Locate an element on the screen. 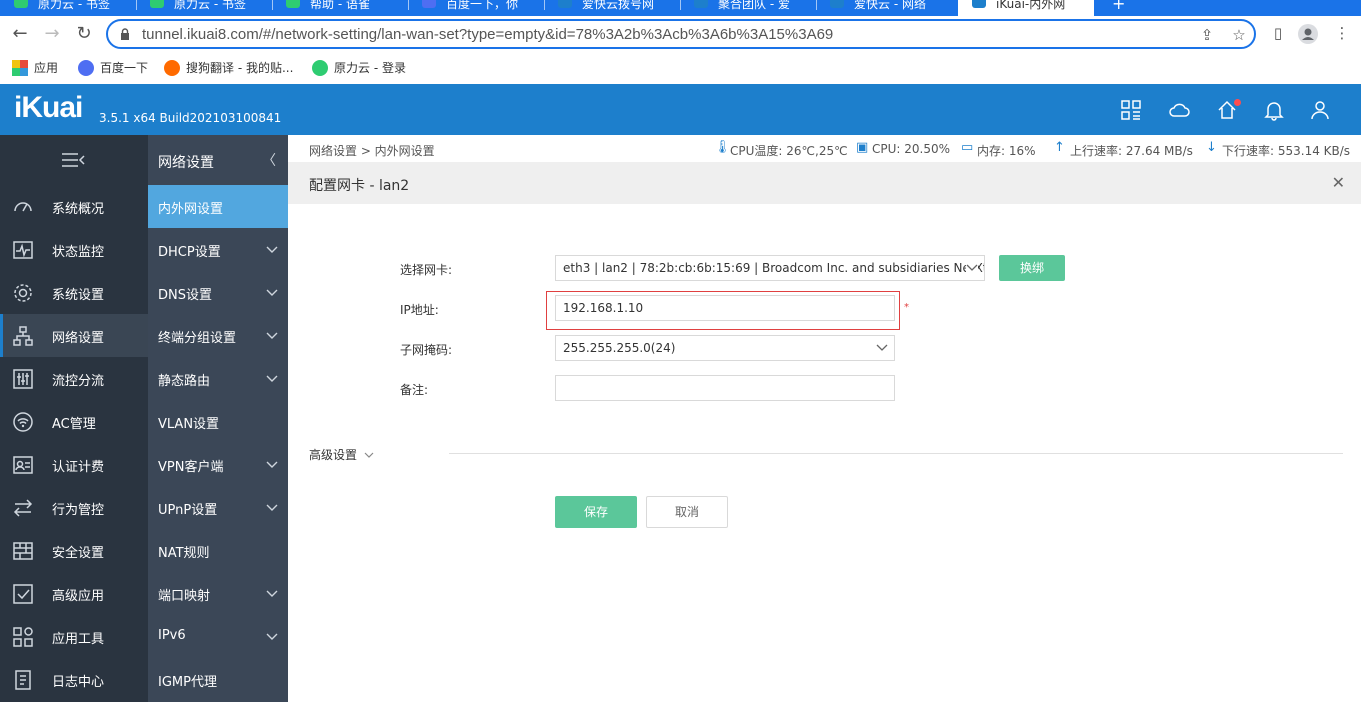 The width and height of the screenshot is (1361, 702). main-nav-item: 行为管控 is located at coordinates (74, 507).